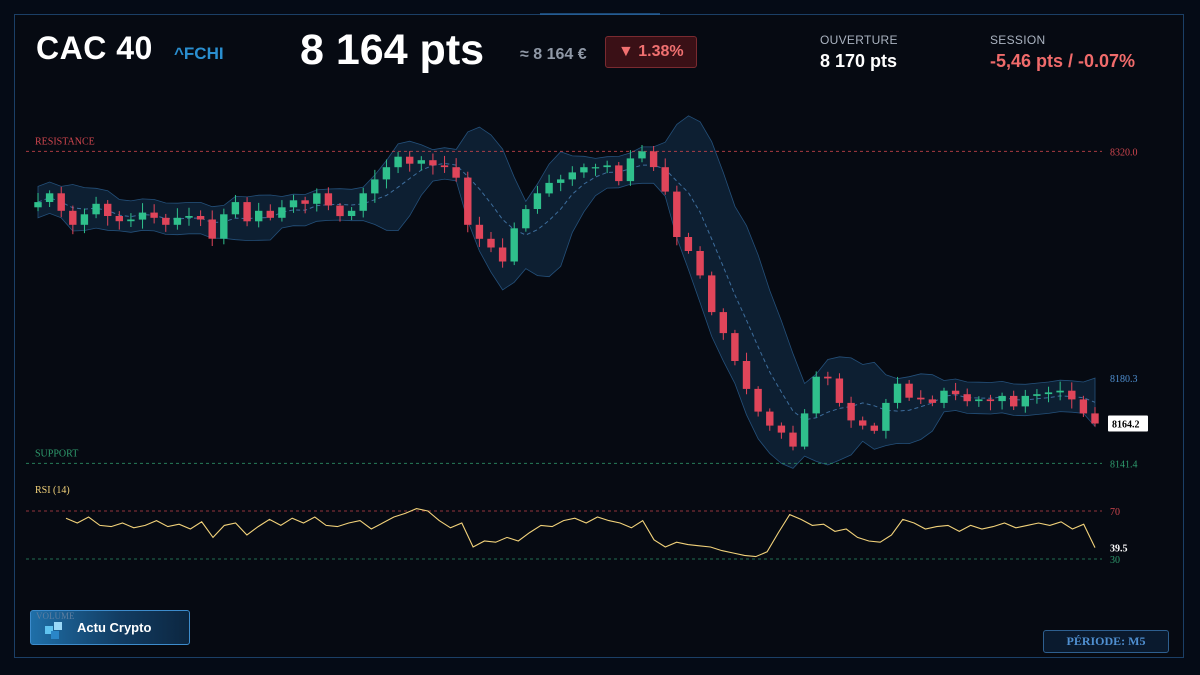 Image resolution: width=1200 pixels, height=675 pixels. What do you see at coordinates (1124, 464) in the screenshot?
I see `support-value: 8141.4` at bounding box center [1124, 464].